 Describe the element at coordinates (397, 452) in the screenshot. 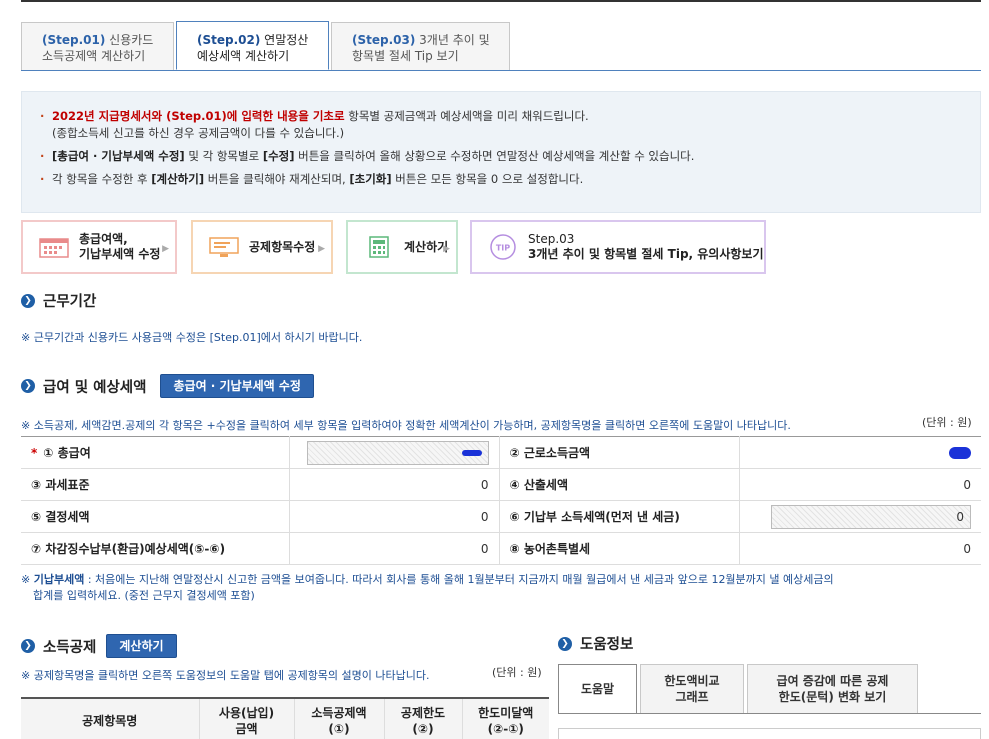

I see `total-salary-field` at that location.